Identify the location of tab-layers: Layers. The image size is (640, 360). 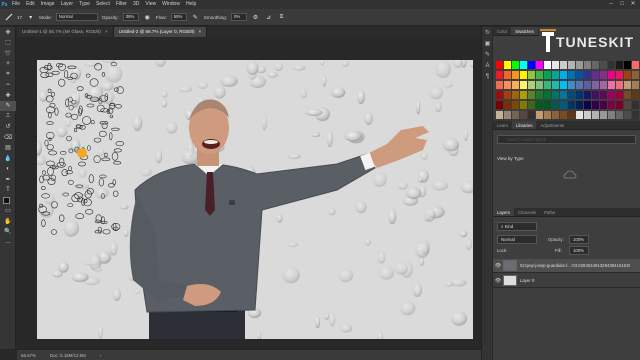
(503, 212).